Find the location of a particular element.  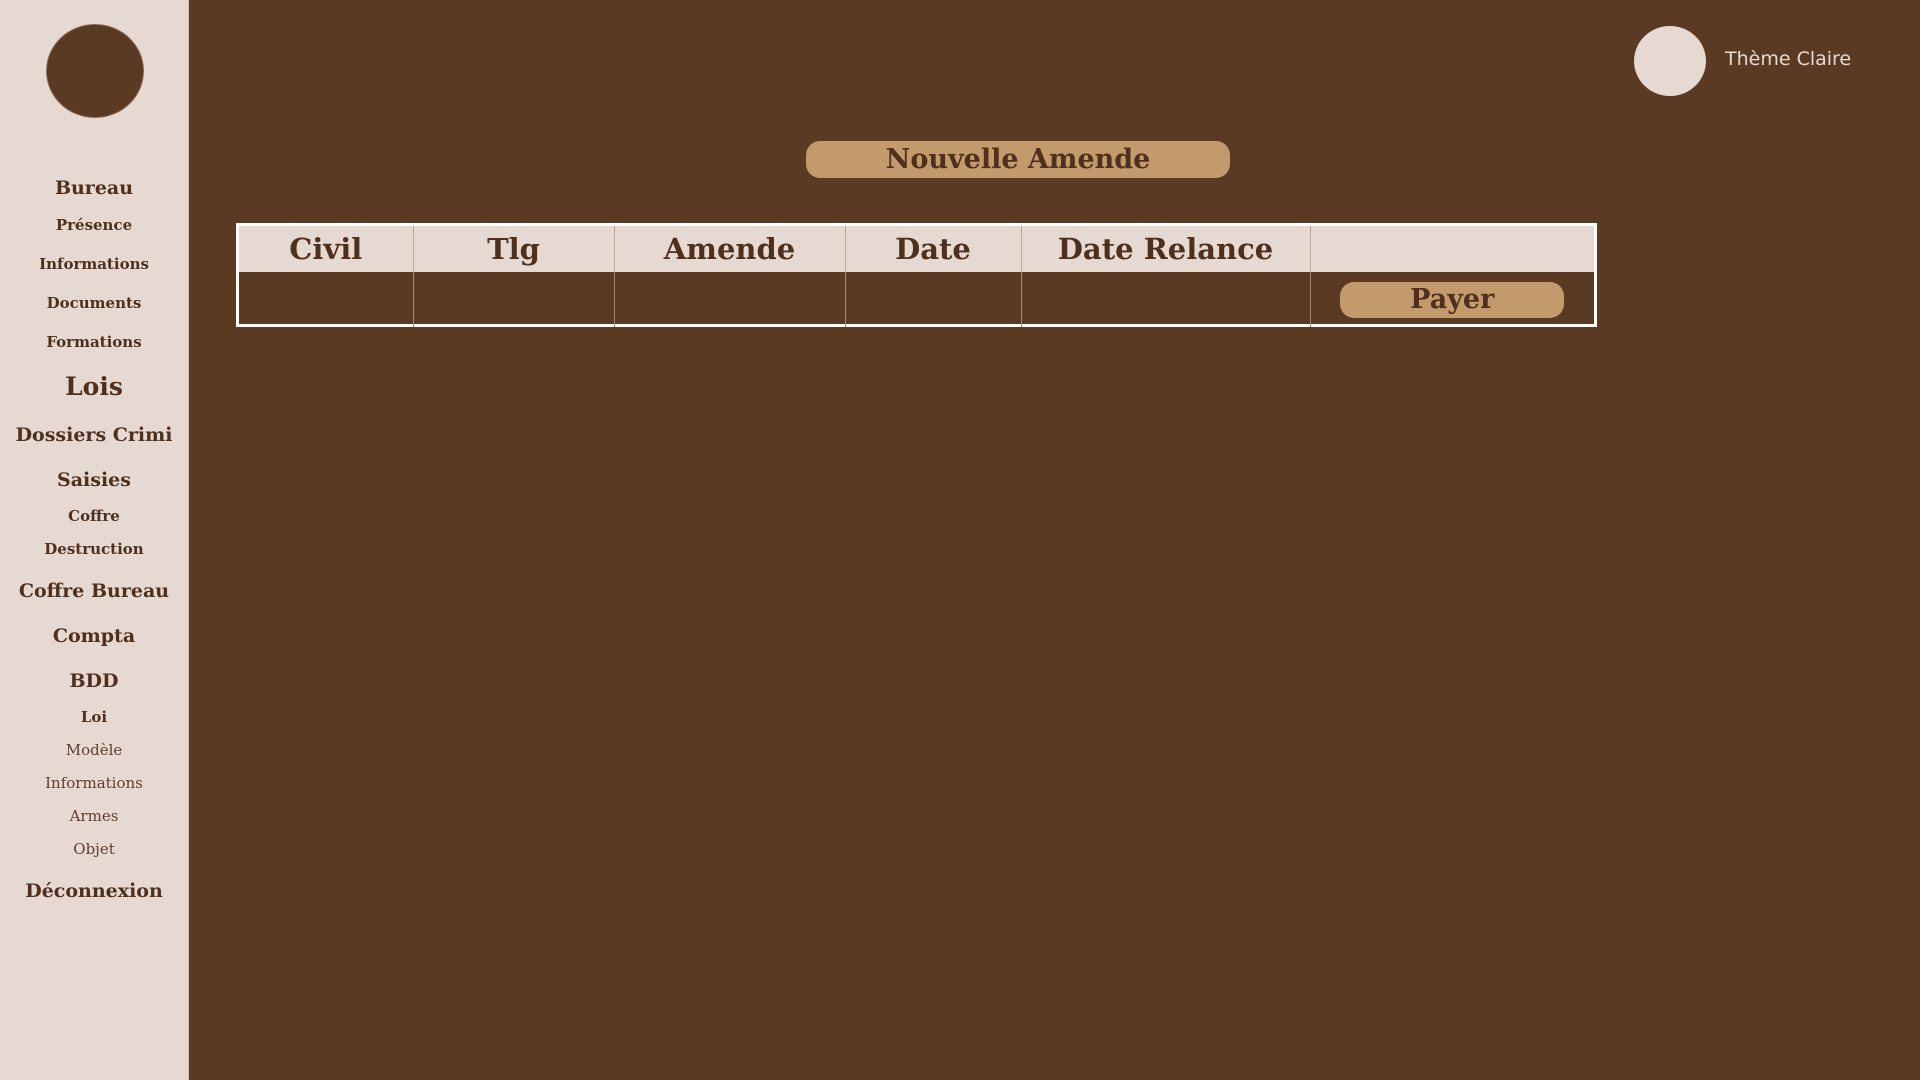

column-header-actions is located at coordinates (1452, 249).